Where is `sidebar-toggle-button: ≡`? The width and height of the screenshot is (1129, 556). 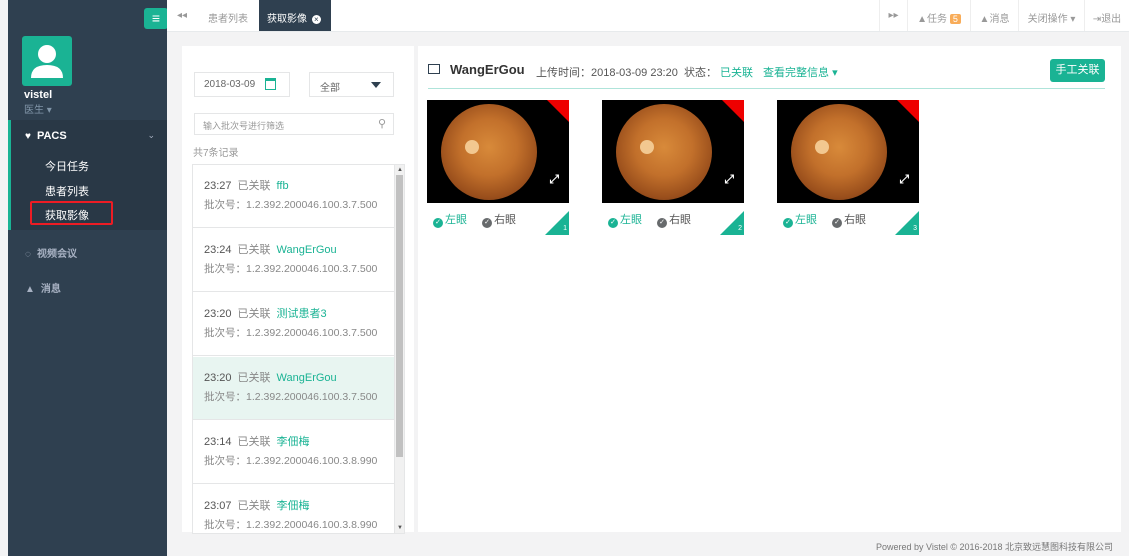 sidebar-toggle-button: ≡ is located at coordinates (156, 18).